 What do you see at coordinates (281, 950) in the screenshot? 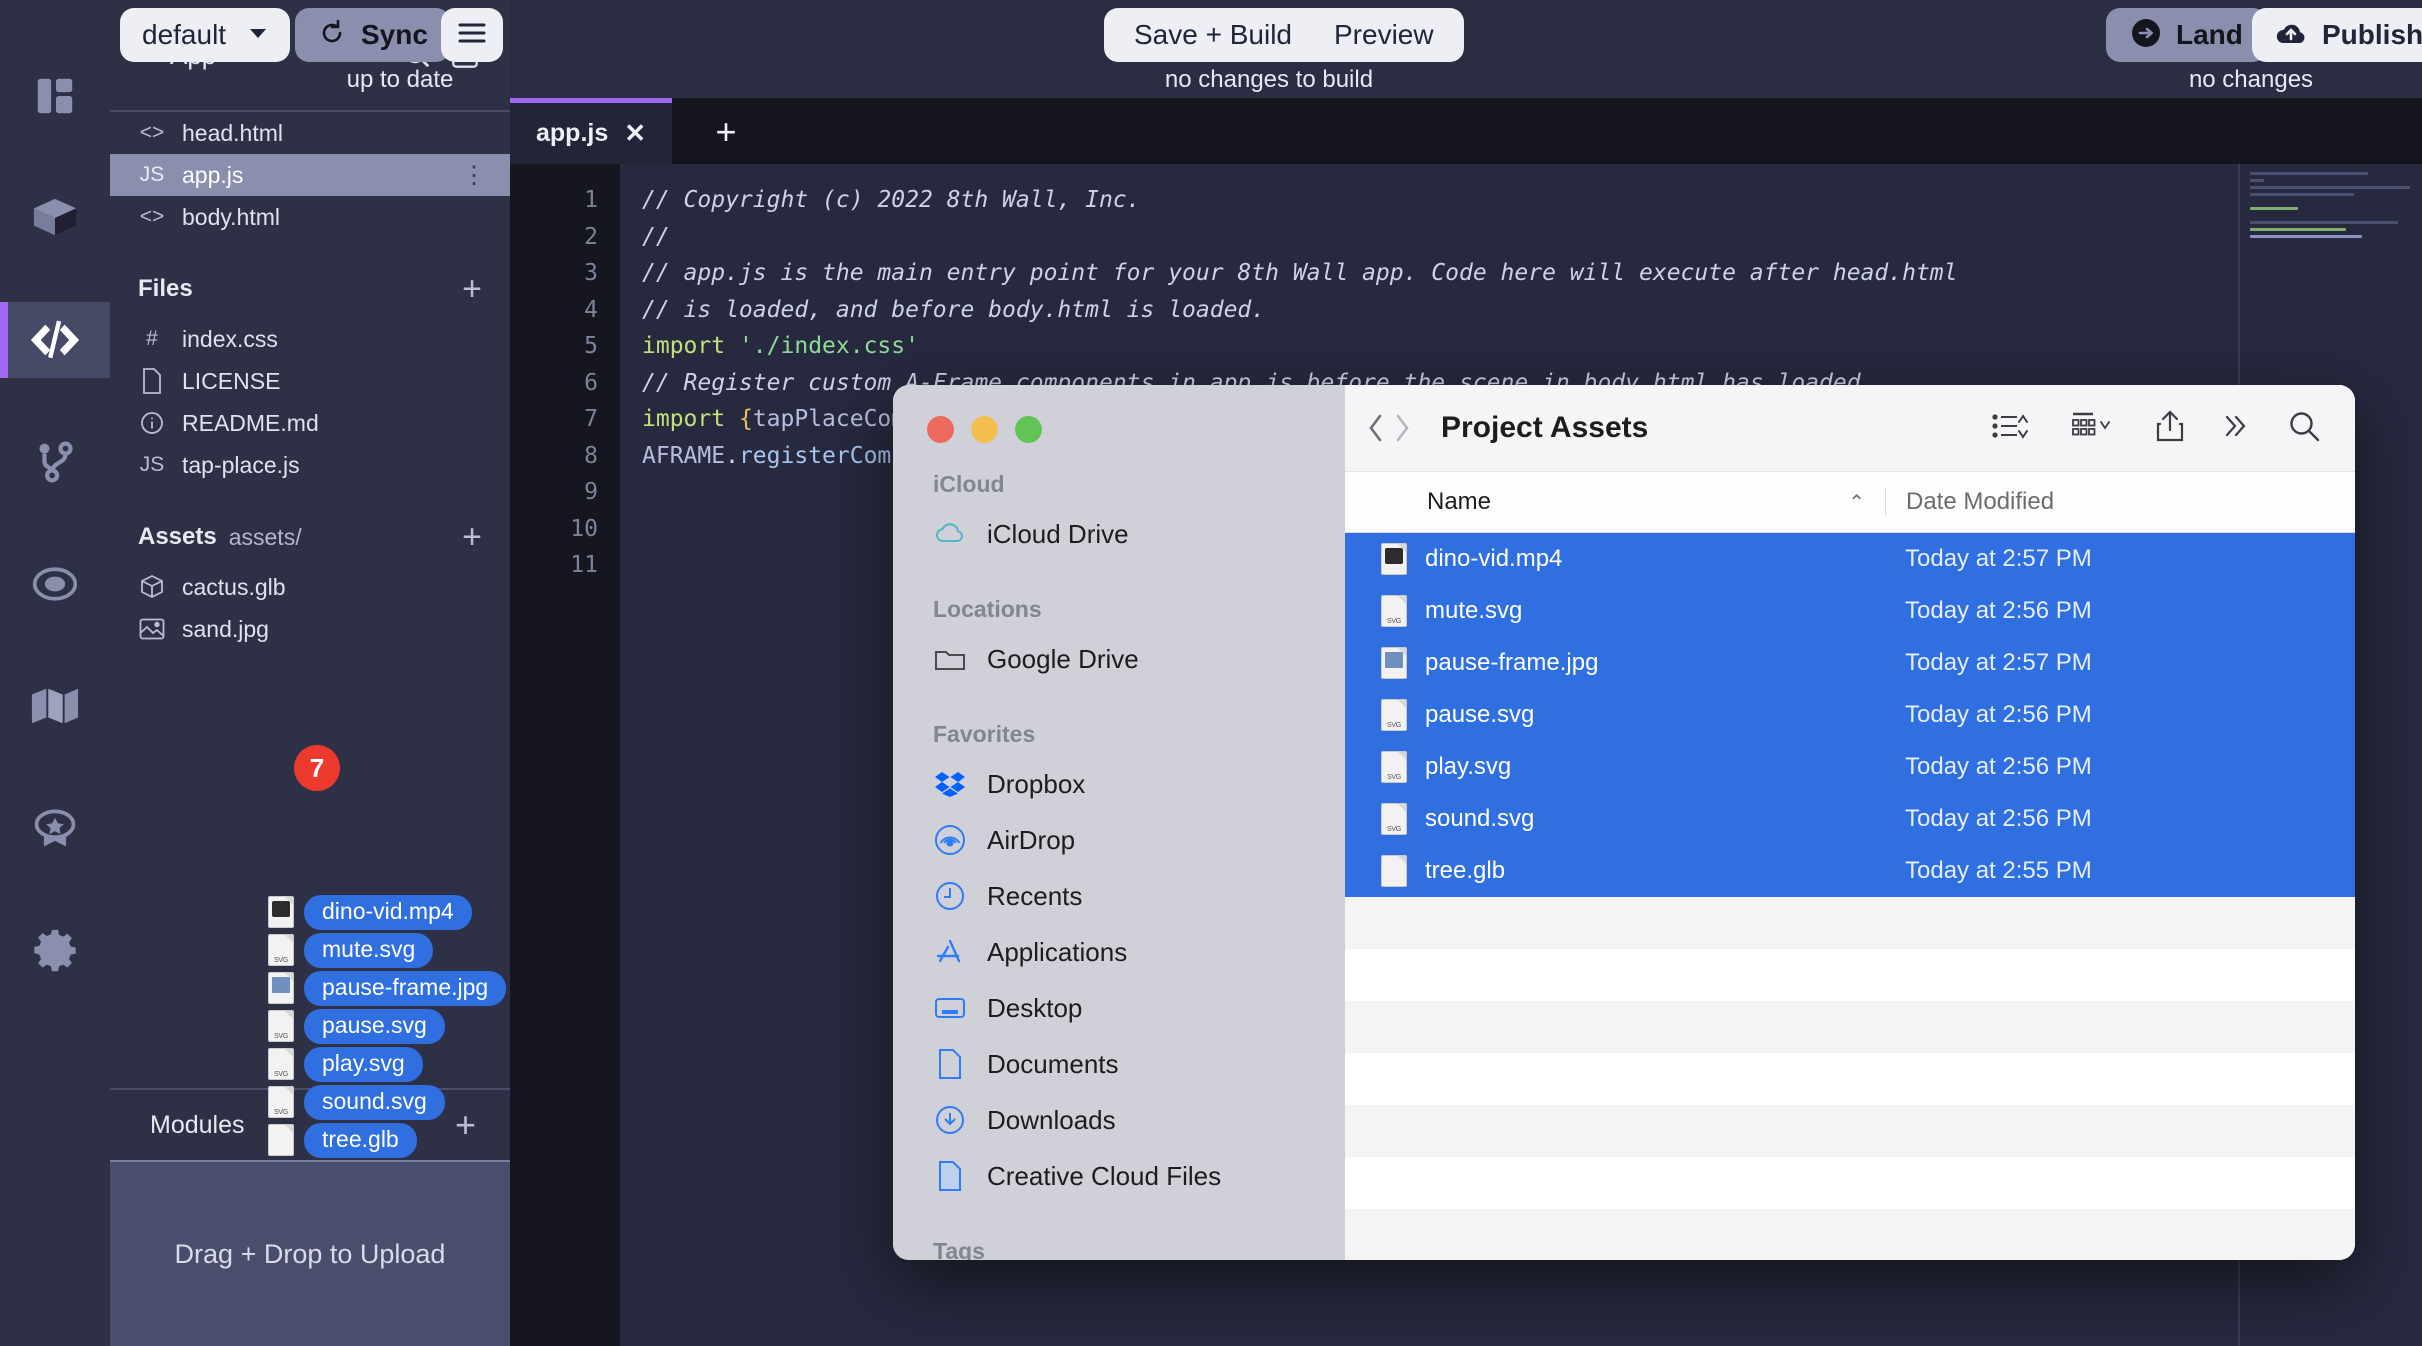
I see `svg-file-icon: SVG` at bounding box center [281, 950].